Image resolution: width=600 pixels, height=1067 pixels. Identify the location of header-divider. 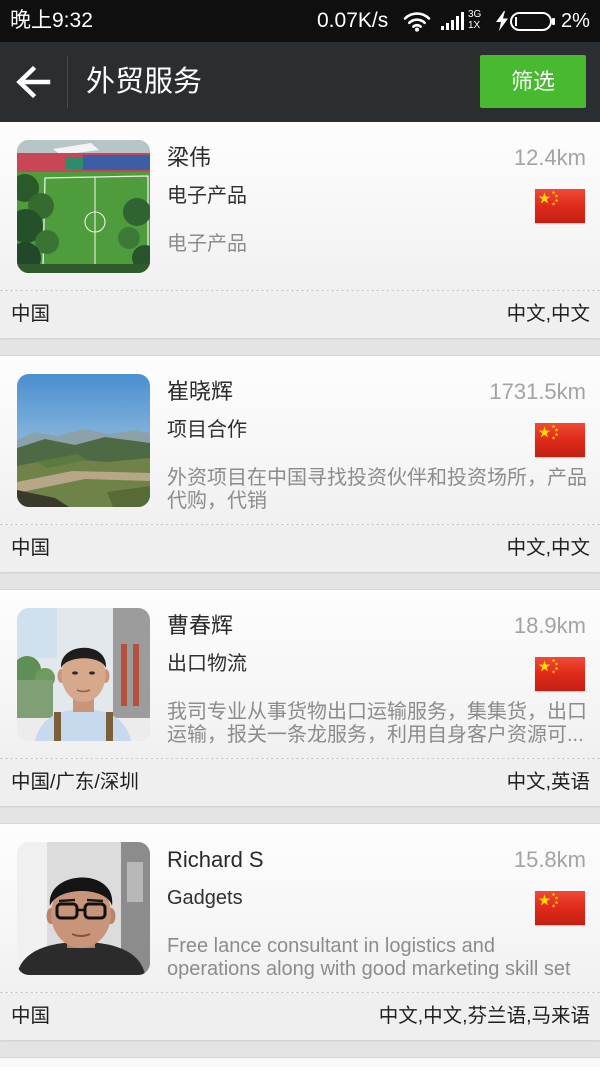
(67, 82).